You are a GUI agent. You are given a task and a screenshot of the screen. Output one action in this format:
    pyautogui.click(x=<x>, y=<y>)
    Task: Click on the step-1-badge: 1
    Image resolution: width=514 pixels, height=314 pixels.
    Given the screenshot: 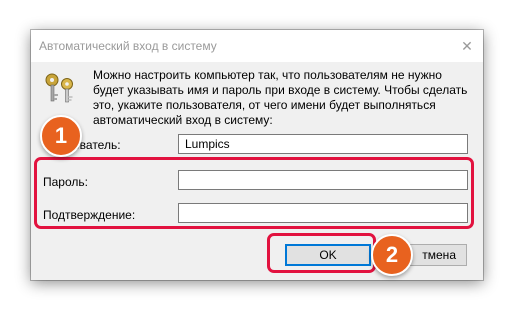 What is the action you would take?
    pyautogui.click(x=61, y=136)
    